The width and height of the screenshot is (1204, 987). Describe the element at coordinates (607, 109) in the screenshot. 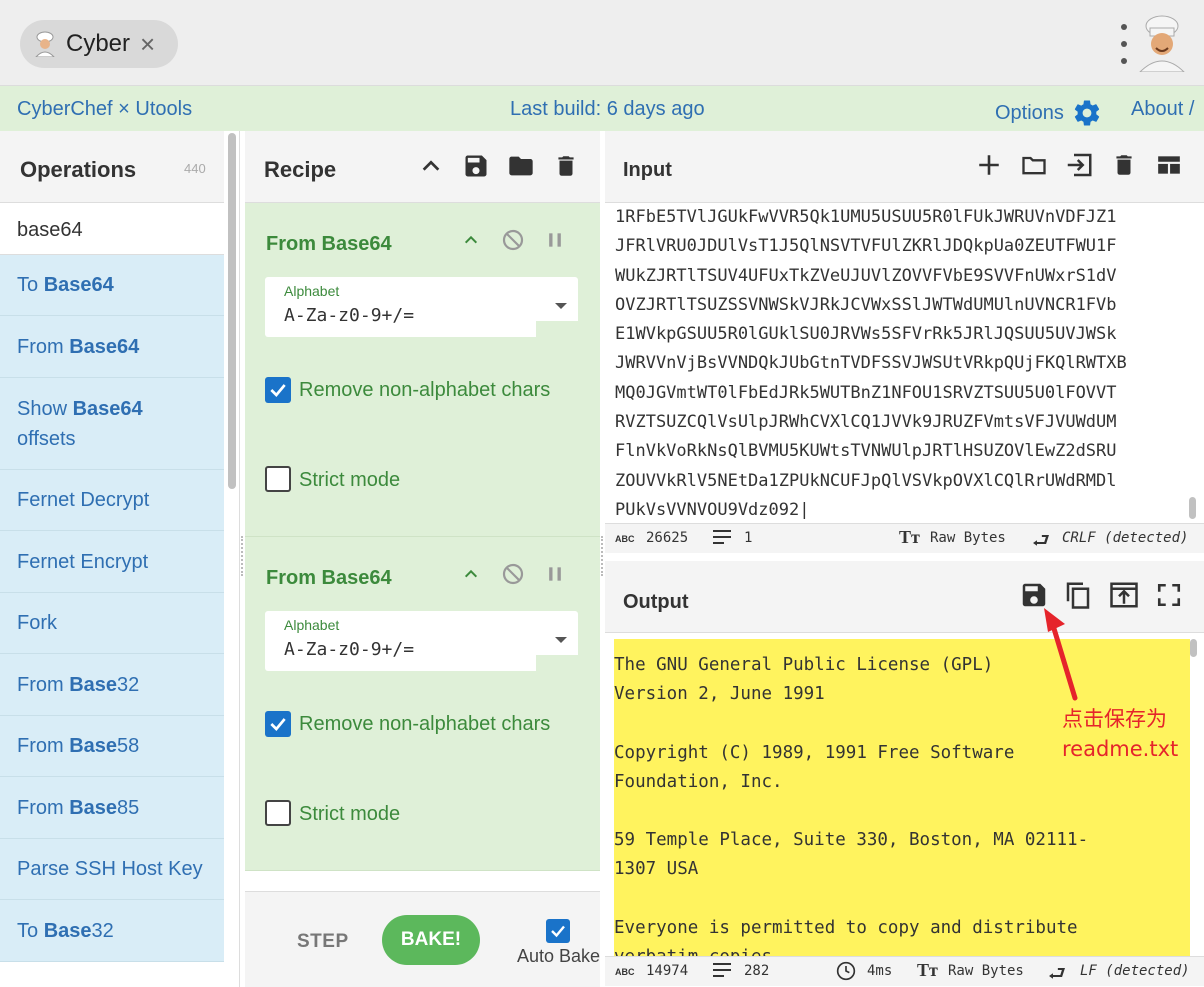

I see `last-build-link: Last build: 6 days ago` at that location.